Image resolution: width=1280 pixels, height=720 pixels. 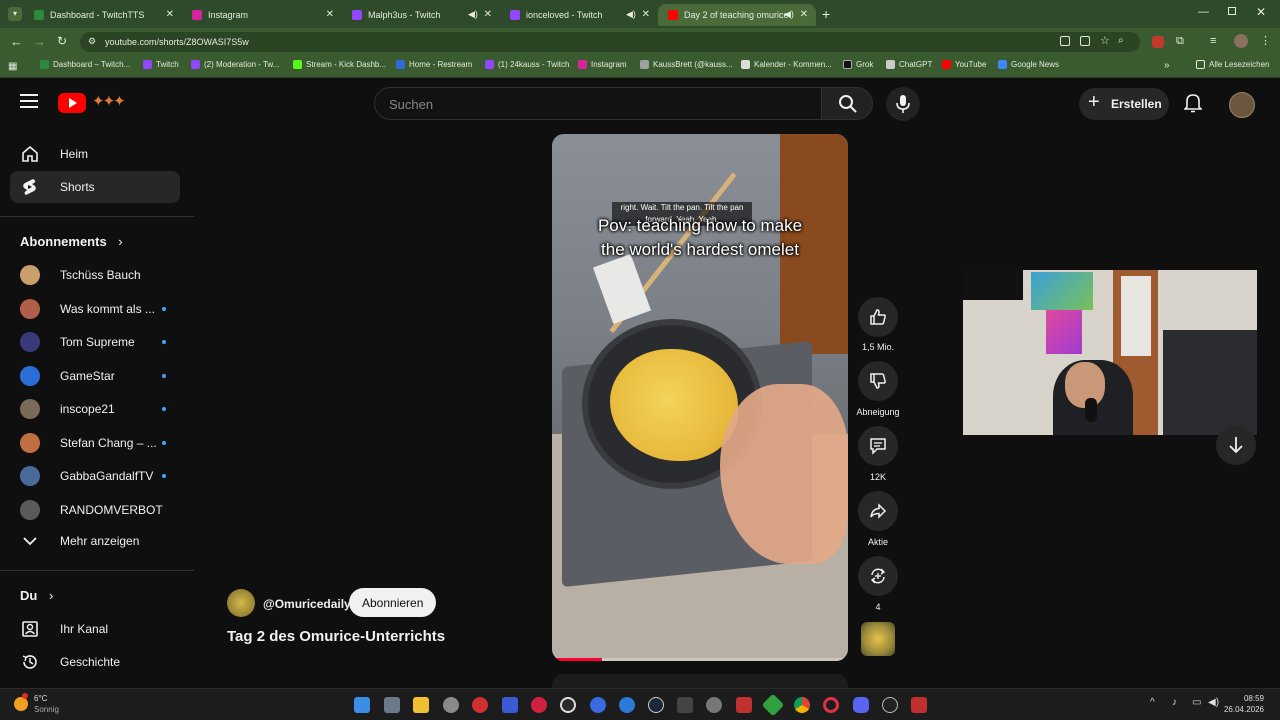 I want to click on sidebar-item-shorts: Shorts, so click(x=95, y=187).